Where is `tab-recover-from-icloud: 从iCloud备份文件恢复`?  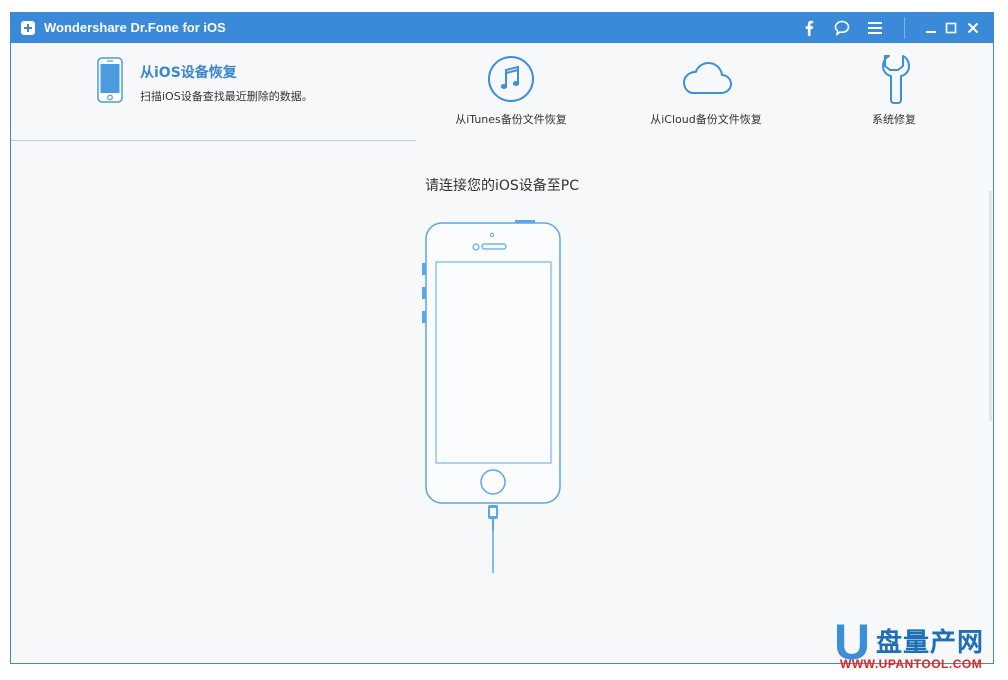
tab-recover-from-icloud: 从iCloud备份文件恢复 is located at coordinates (706, 92).